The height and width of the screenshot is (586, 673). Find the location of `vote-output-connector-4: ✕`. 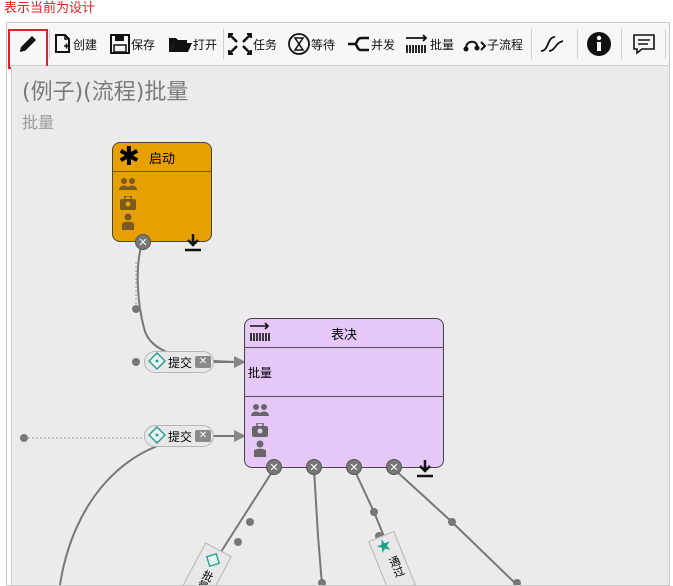

vote-output-connector-4: ✕ is located at coordinates (394, 467).